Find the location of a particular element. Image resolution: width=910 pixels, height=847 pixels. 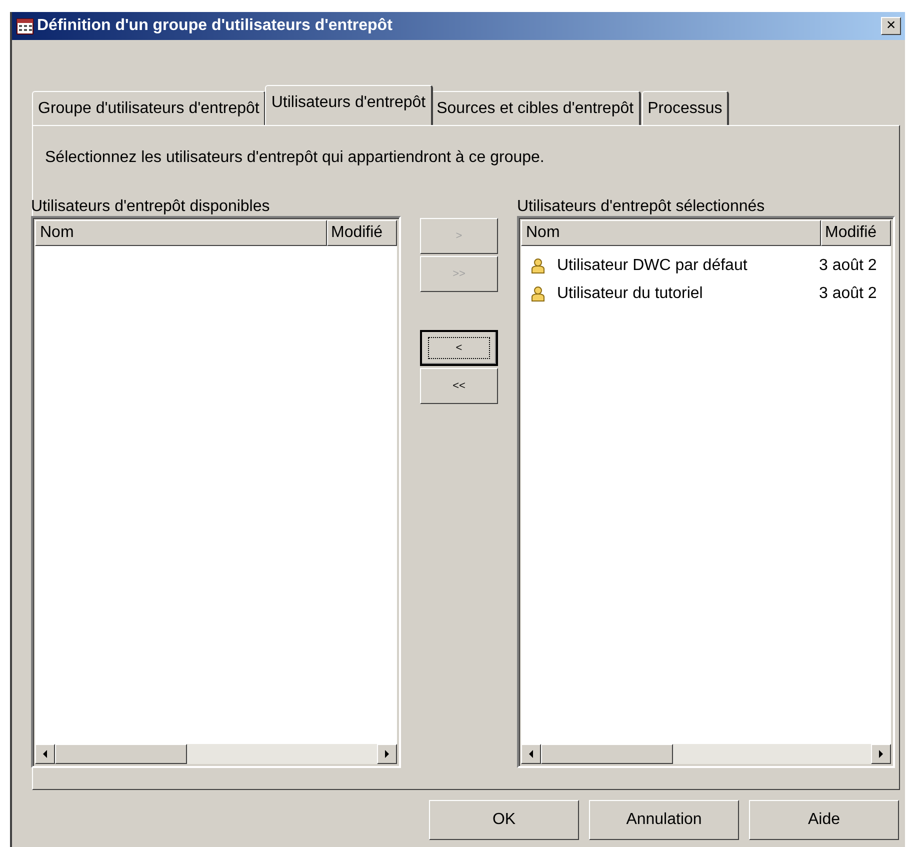

tab: Processus is located at coordinates (686, 108).